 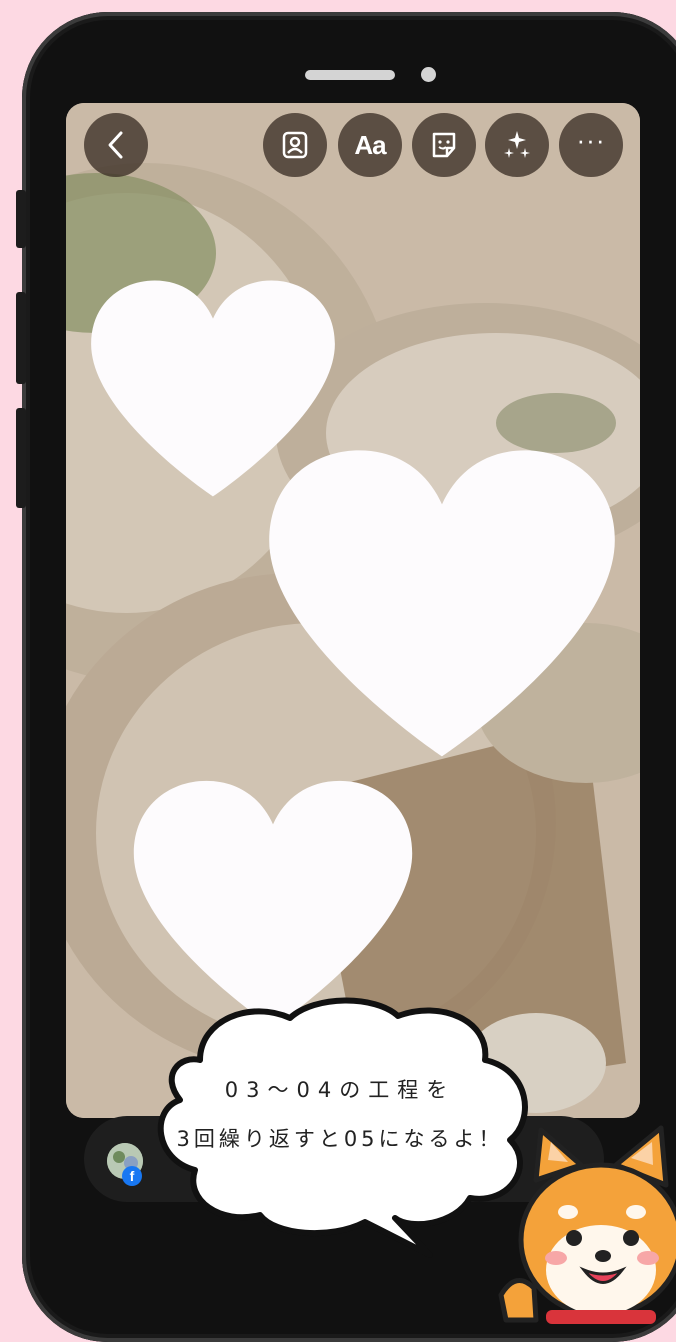 I want to click on facebook-icon: f, so click(x=132, y=1176).